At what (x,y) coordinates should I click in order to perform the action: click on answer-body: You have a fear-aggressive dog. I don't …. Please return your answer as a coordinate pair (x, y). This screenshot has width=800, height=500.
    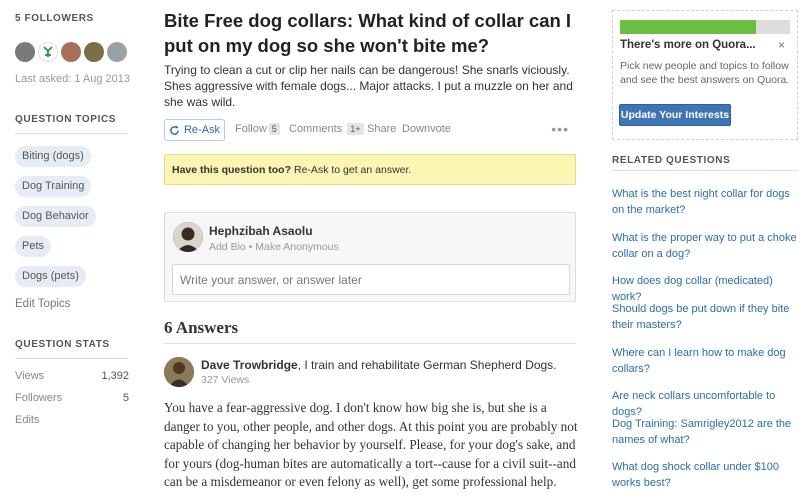
    Looking at the image, I should click on (371, 444).